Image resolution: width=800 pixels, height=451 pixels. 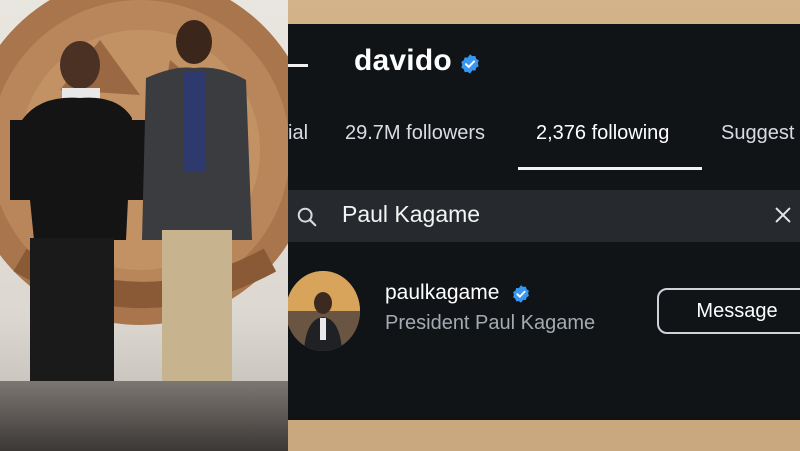 I want to click on profile-username-text: davido, so click(x=403, y=60).